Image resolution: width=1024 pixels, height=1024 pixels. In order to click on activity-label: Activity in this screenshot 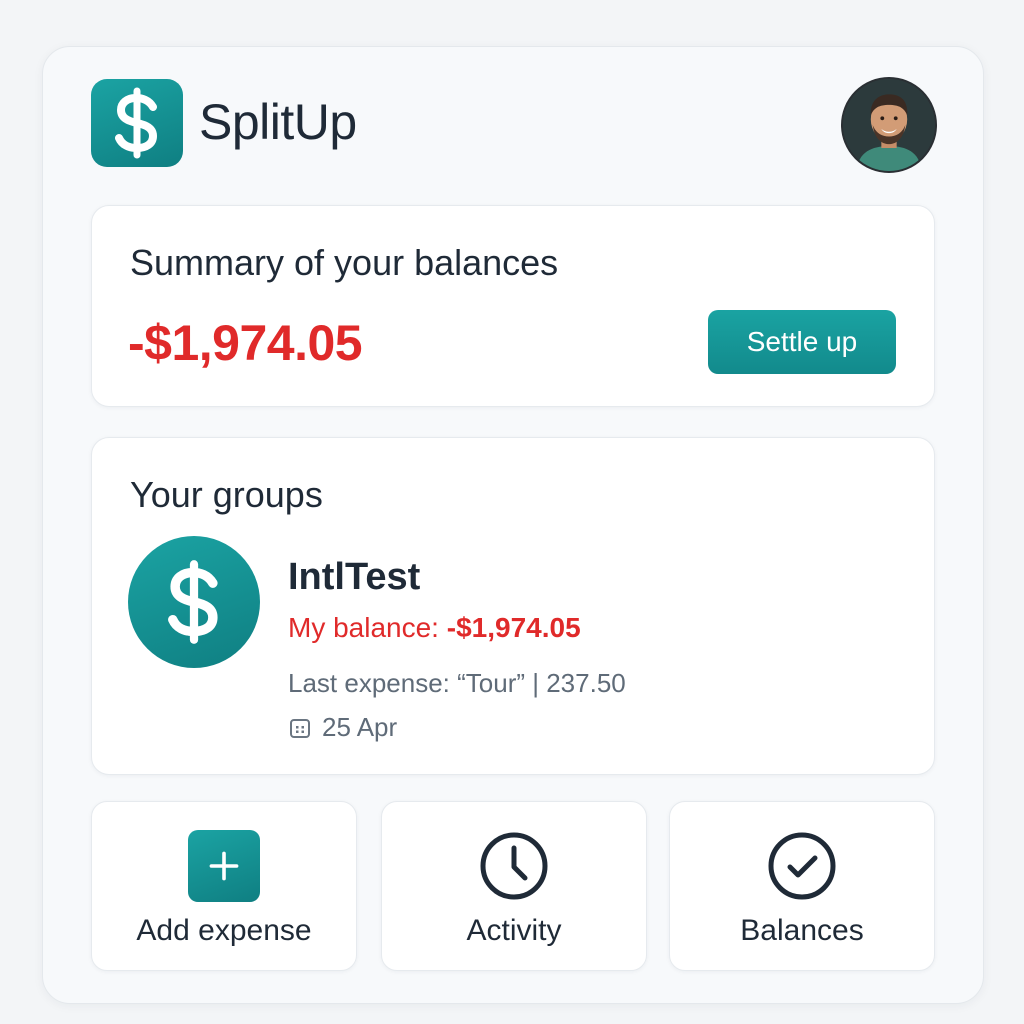, I will do `click(514, 930)`.